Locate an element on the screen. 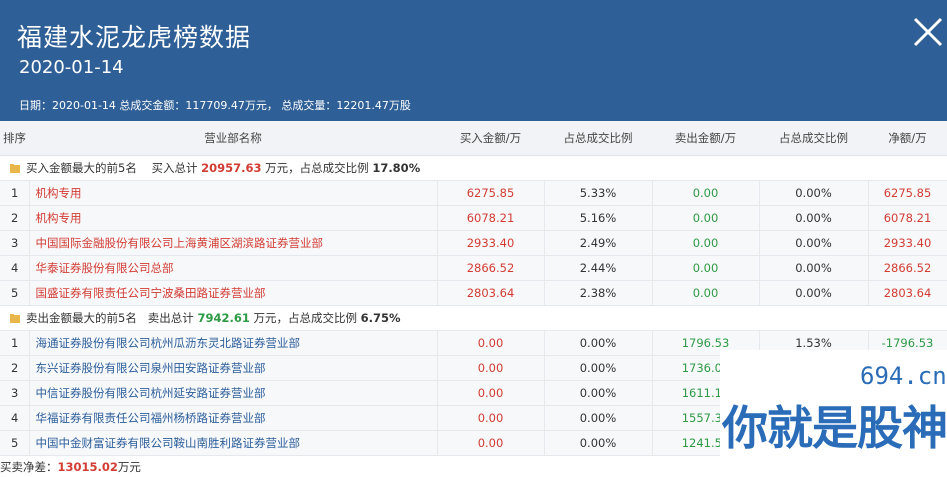 This screenshot has width=947, height=477. buy-amount-cell: 6078.21 is located at coordinates (491, 218).